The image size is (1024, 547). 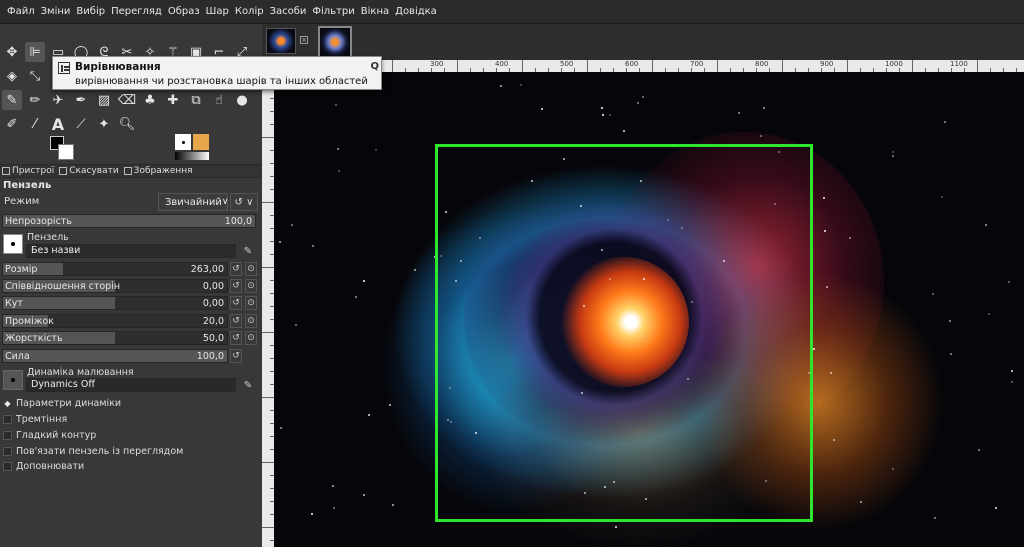 What do you see at coordinates (127, 124) in the screenshot?
I see `zoom-tool-icon: 🔍︎` at bounding box center [127, 124].